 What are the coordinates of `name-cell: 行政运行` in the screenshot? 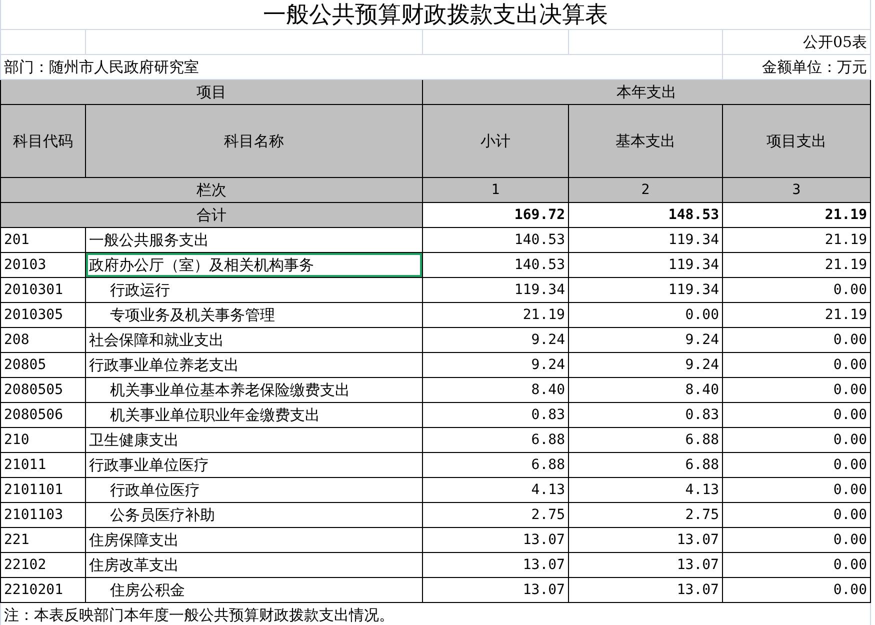 It's located at (254, 290).